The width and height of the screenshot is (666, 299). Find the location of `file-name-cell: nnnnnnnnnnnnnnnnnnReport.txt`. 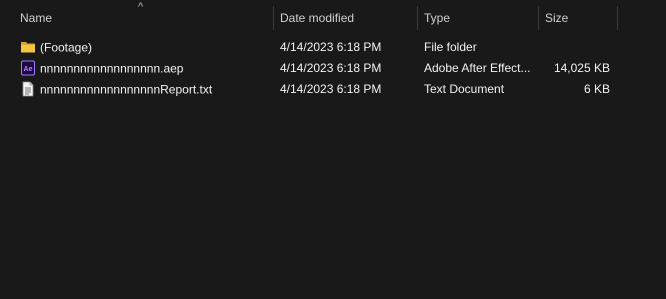

file-name-cell: nnnnnnnnnnnnnnnnnnReport.txt is located at coordinates (145, 89).